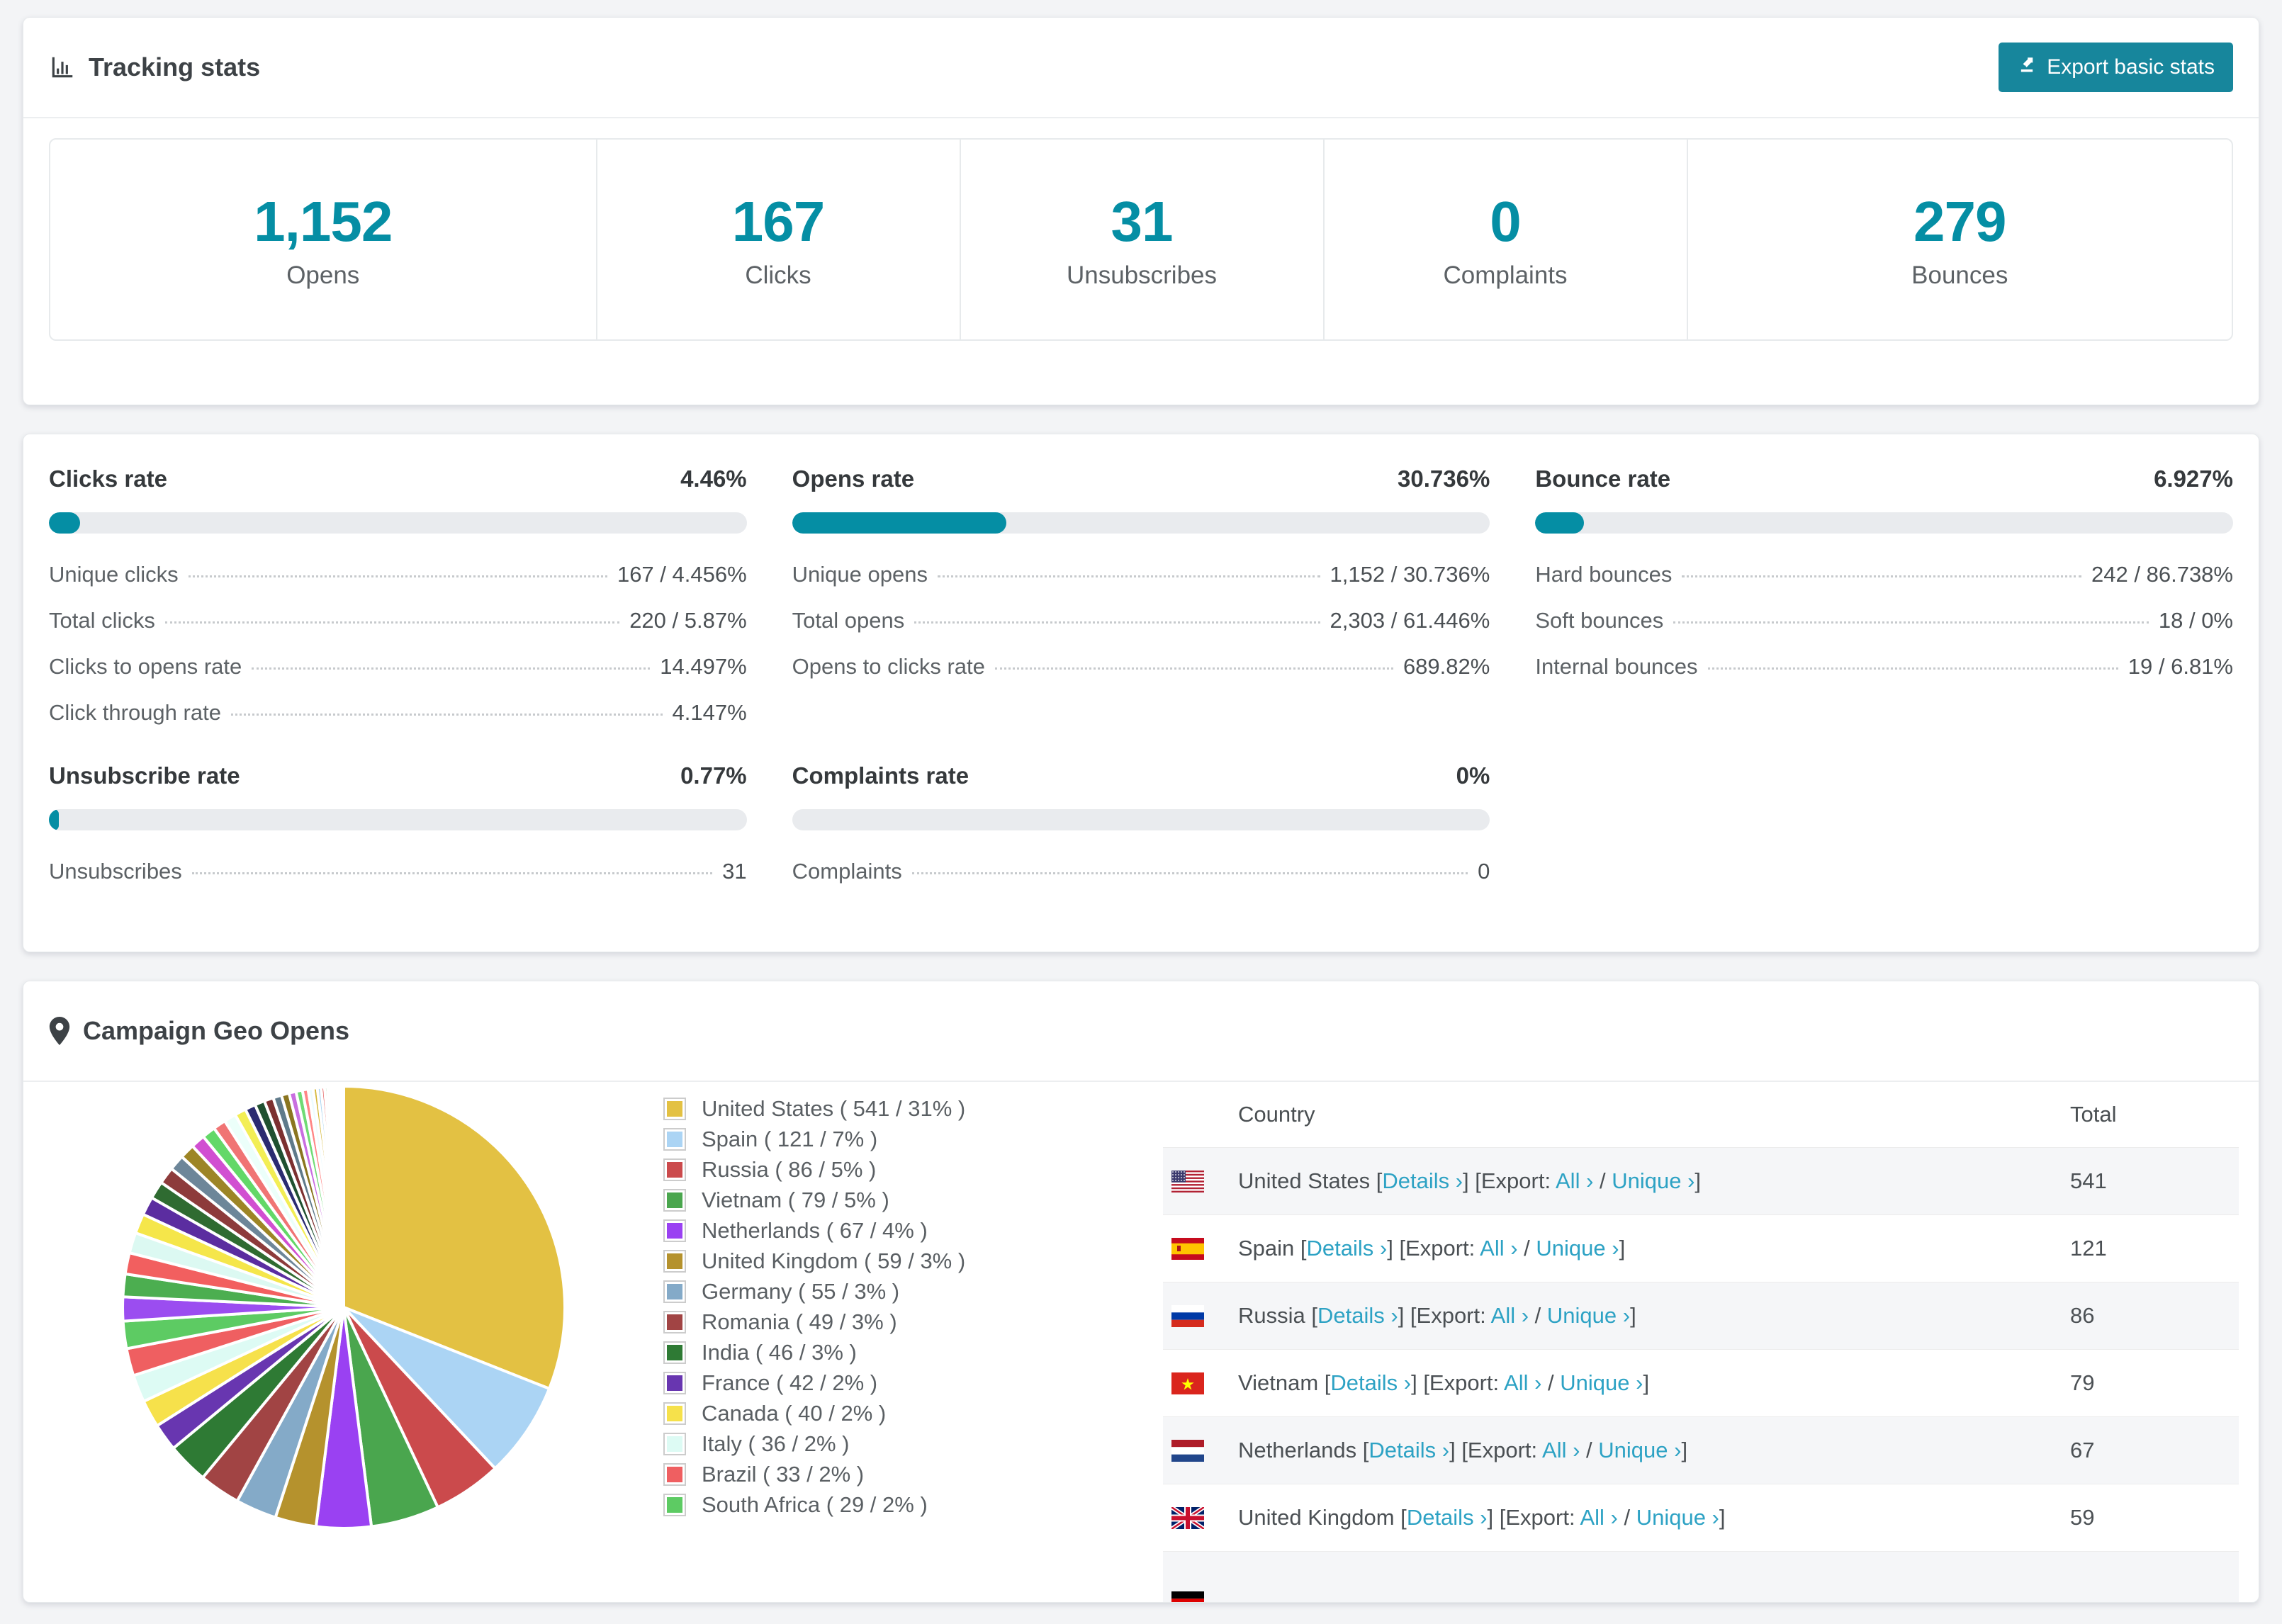 Image resolution: width=2282 pixels, height=1624 pixels. Describe the element at coordinates (1701, 1577) in the screenshot. I see `table-row-partial` at that location.